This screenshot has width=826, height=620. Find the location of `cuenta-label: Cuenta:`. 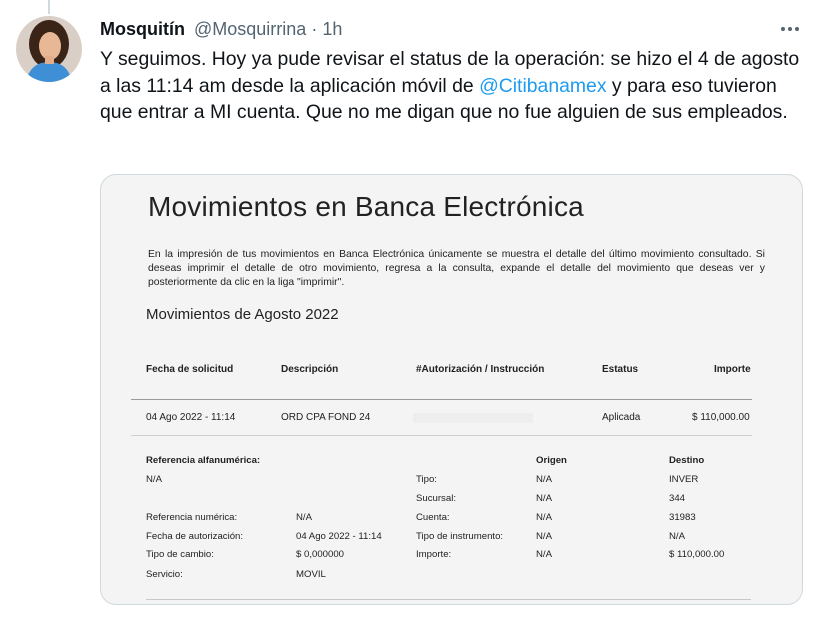

cuenta-label: Cuenta: is located at coordinates (433, 517).